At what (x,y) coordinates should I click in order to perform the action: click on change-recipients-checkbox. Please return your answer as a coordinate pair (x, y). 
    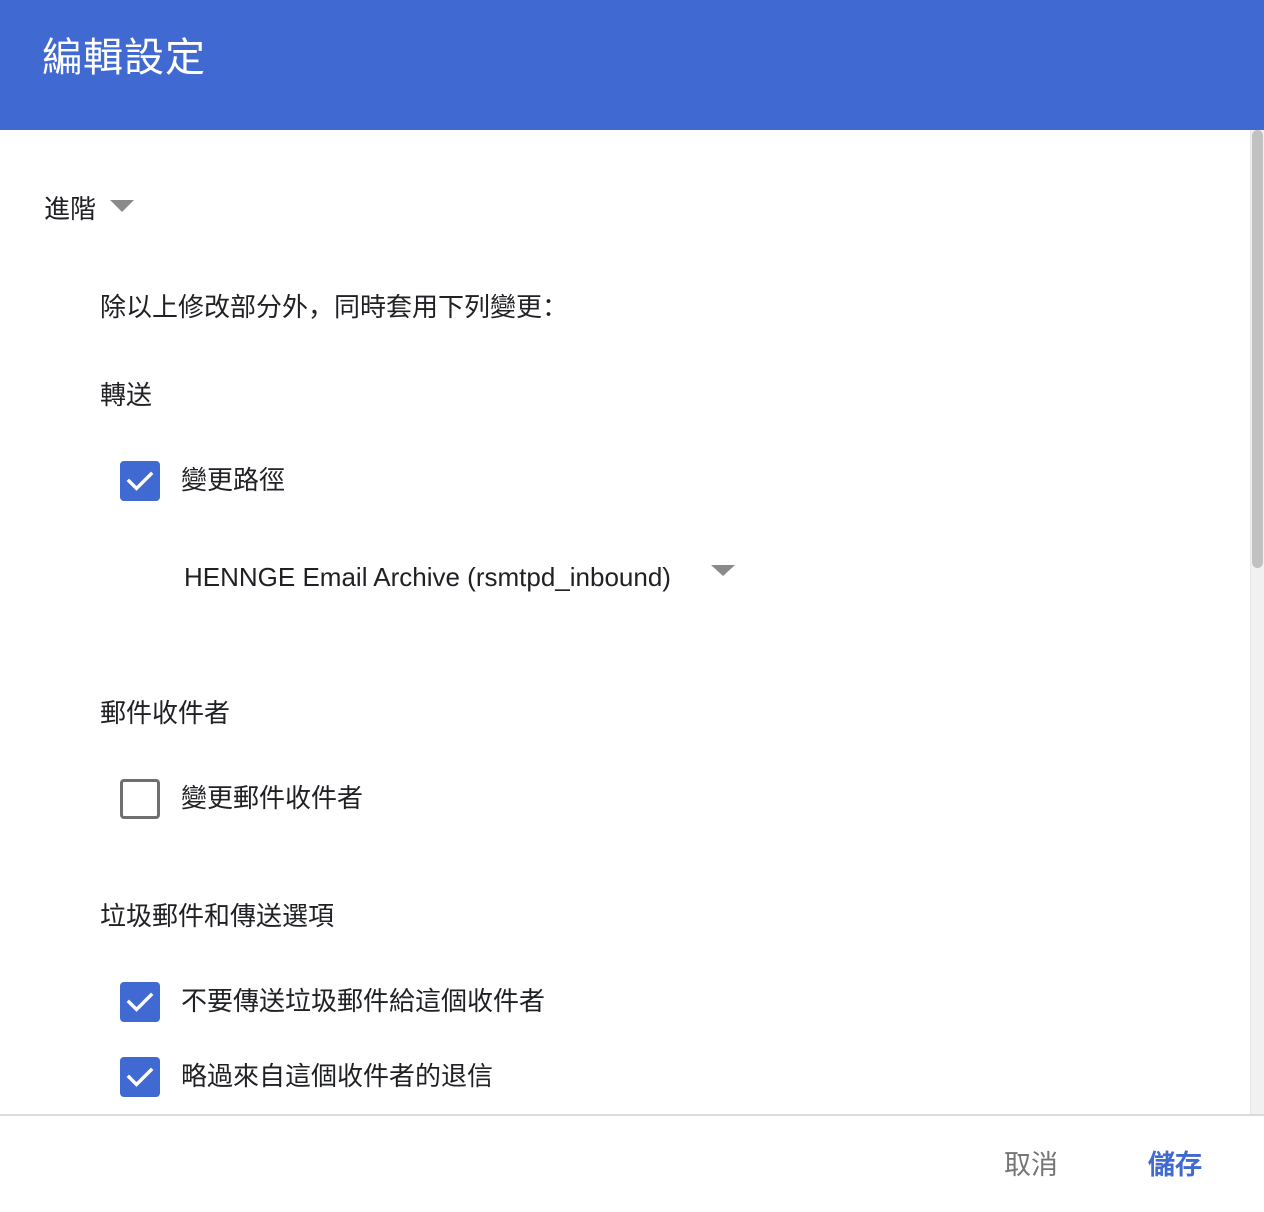
    Looking at the image, I should click on (140, 799).